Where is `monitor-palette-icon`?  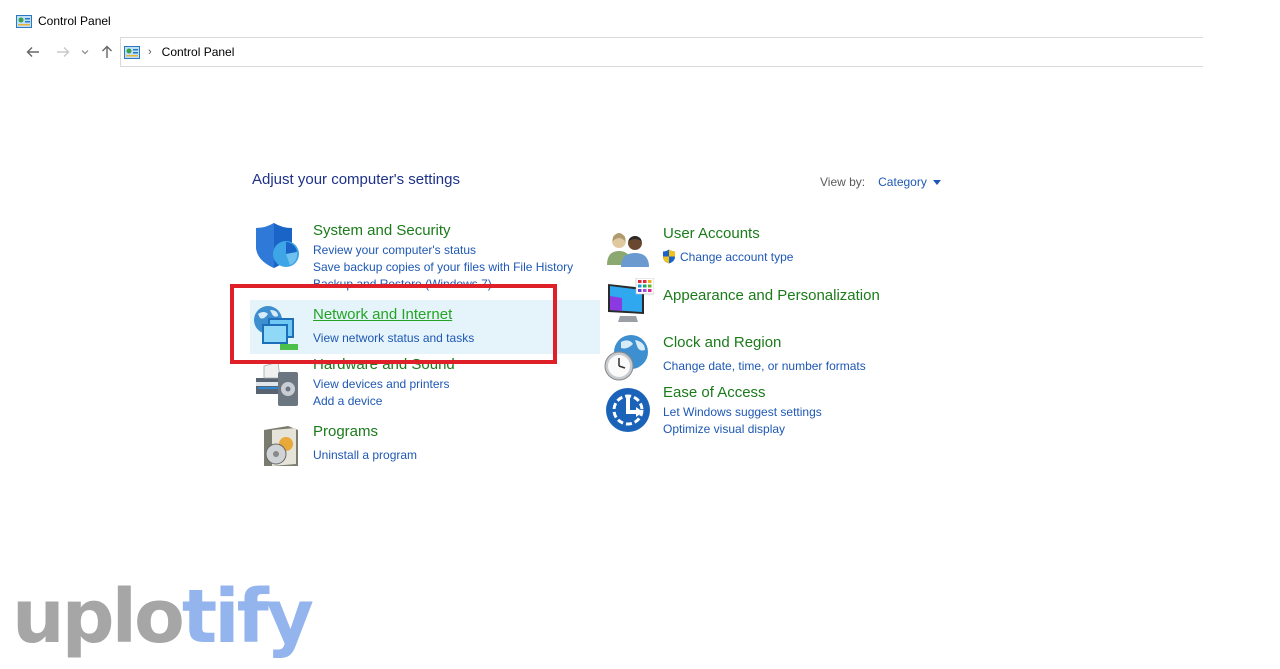 monitor-palette-icon is located at coordinates (631, 300).